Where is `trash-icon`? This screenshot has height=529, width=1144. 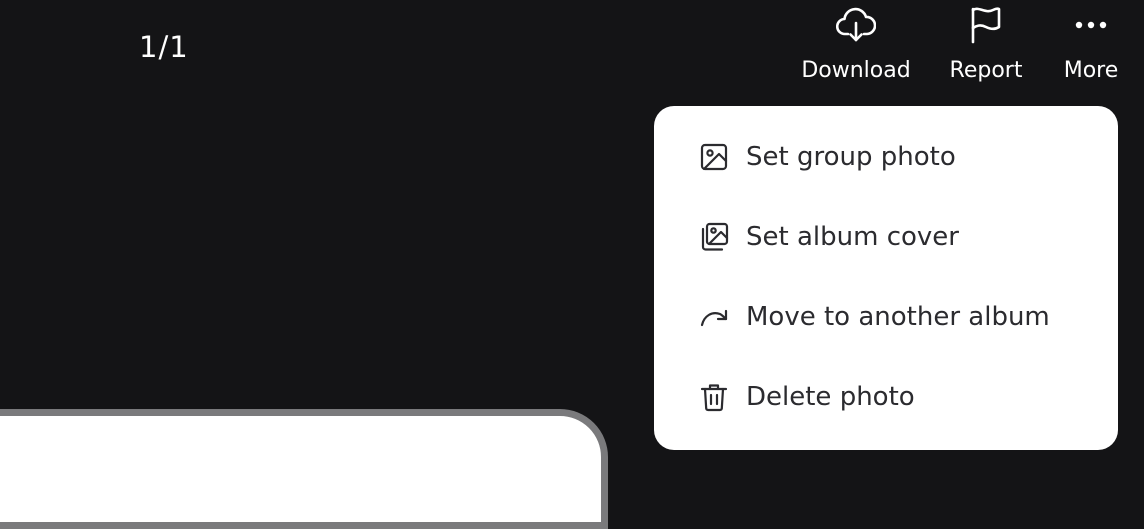 trash-icon is located at coordinates (714, 397).